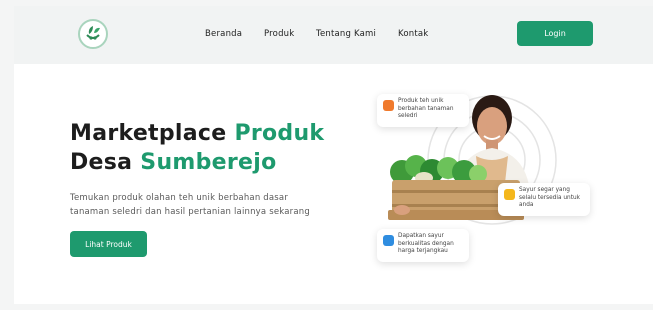 This screenshot has height=310, width=653. What do you see at coordinates (108, 244) in the screenshot?
I see `view-products-button: Lihat Produk` at bounding box center [108, 244].